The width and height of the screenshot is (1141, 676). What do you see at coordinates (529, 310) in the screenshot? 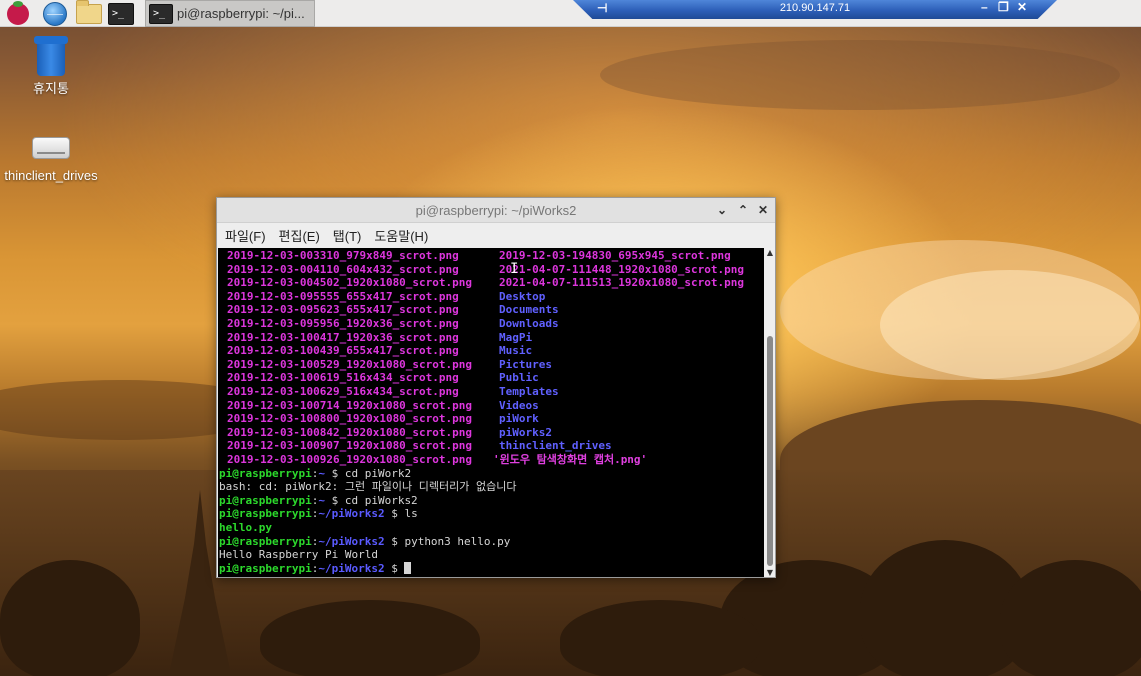
I see `ls-entry: Documents` at bounding box center [529, 310].